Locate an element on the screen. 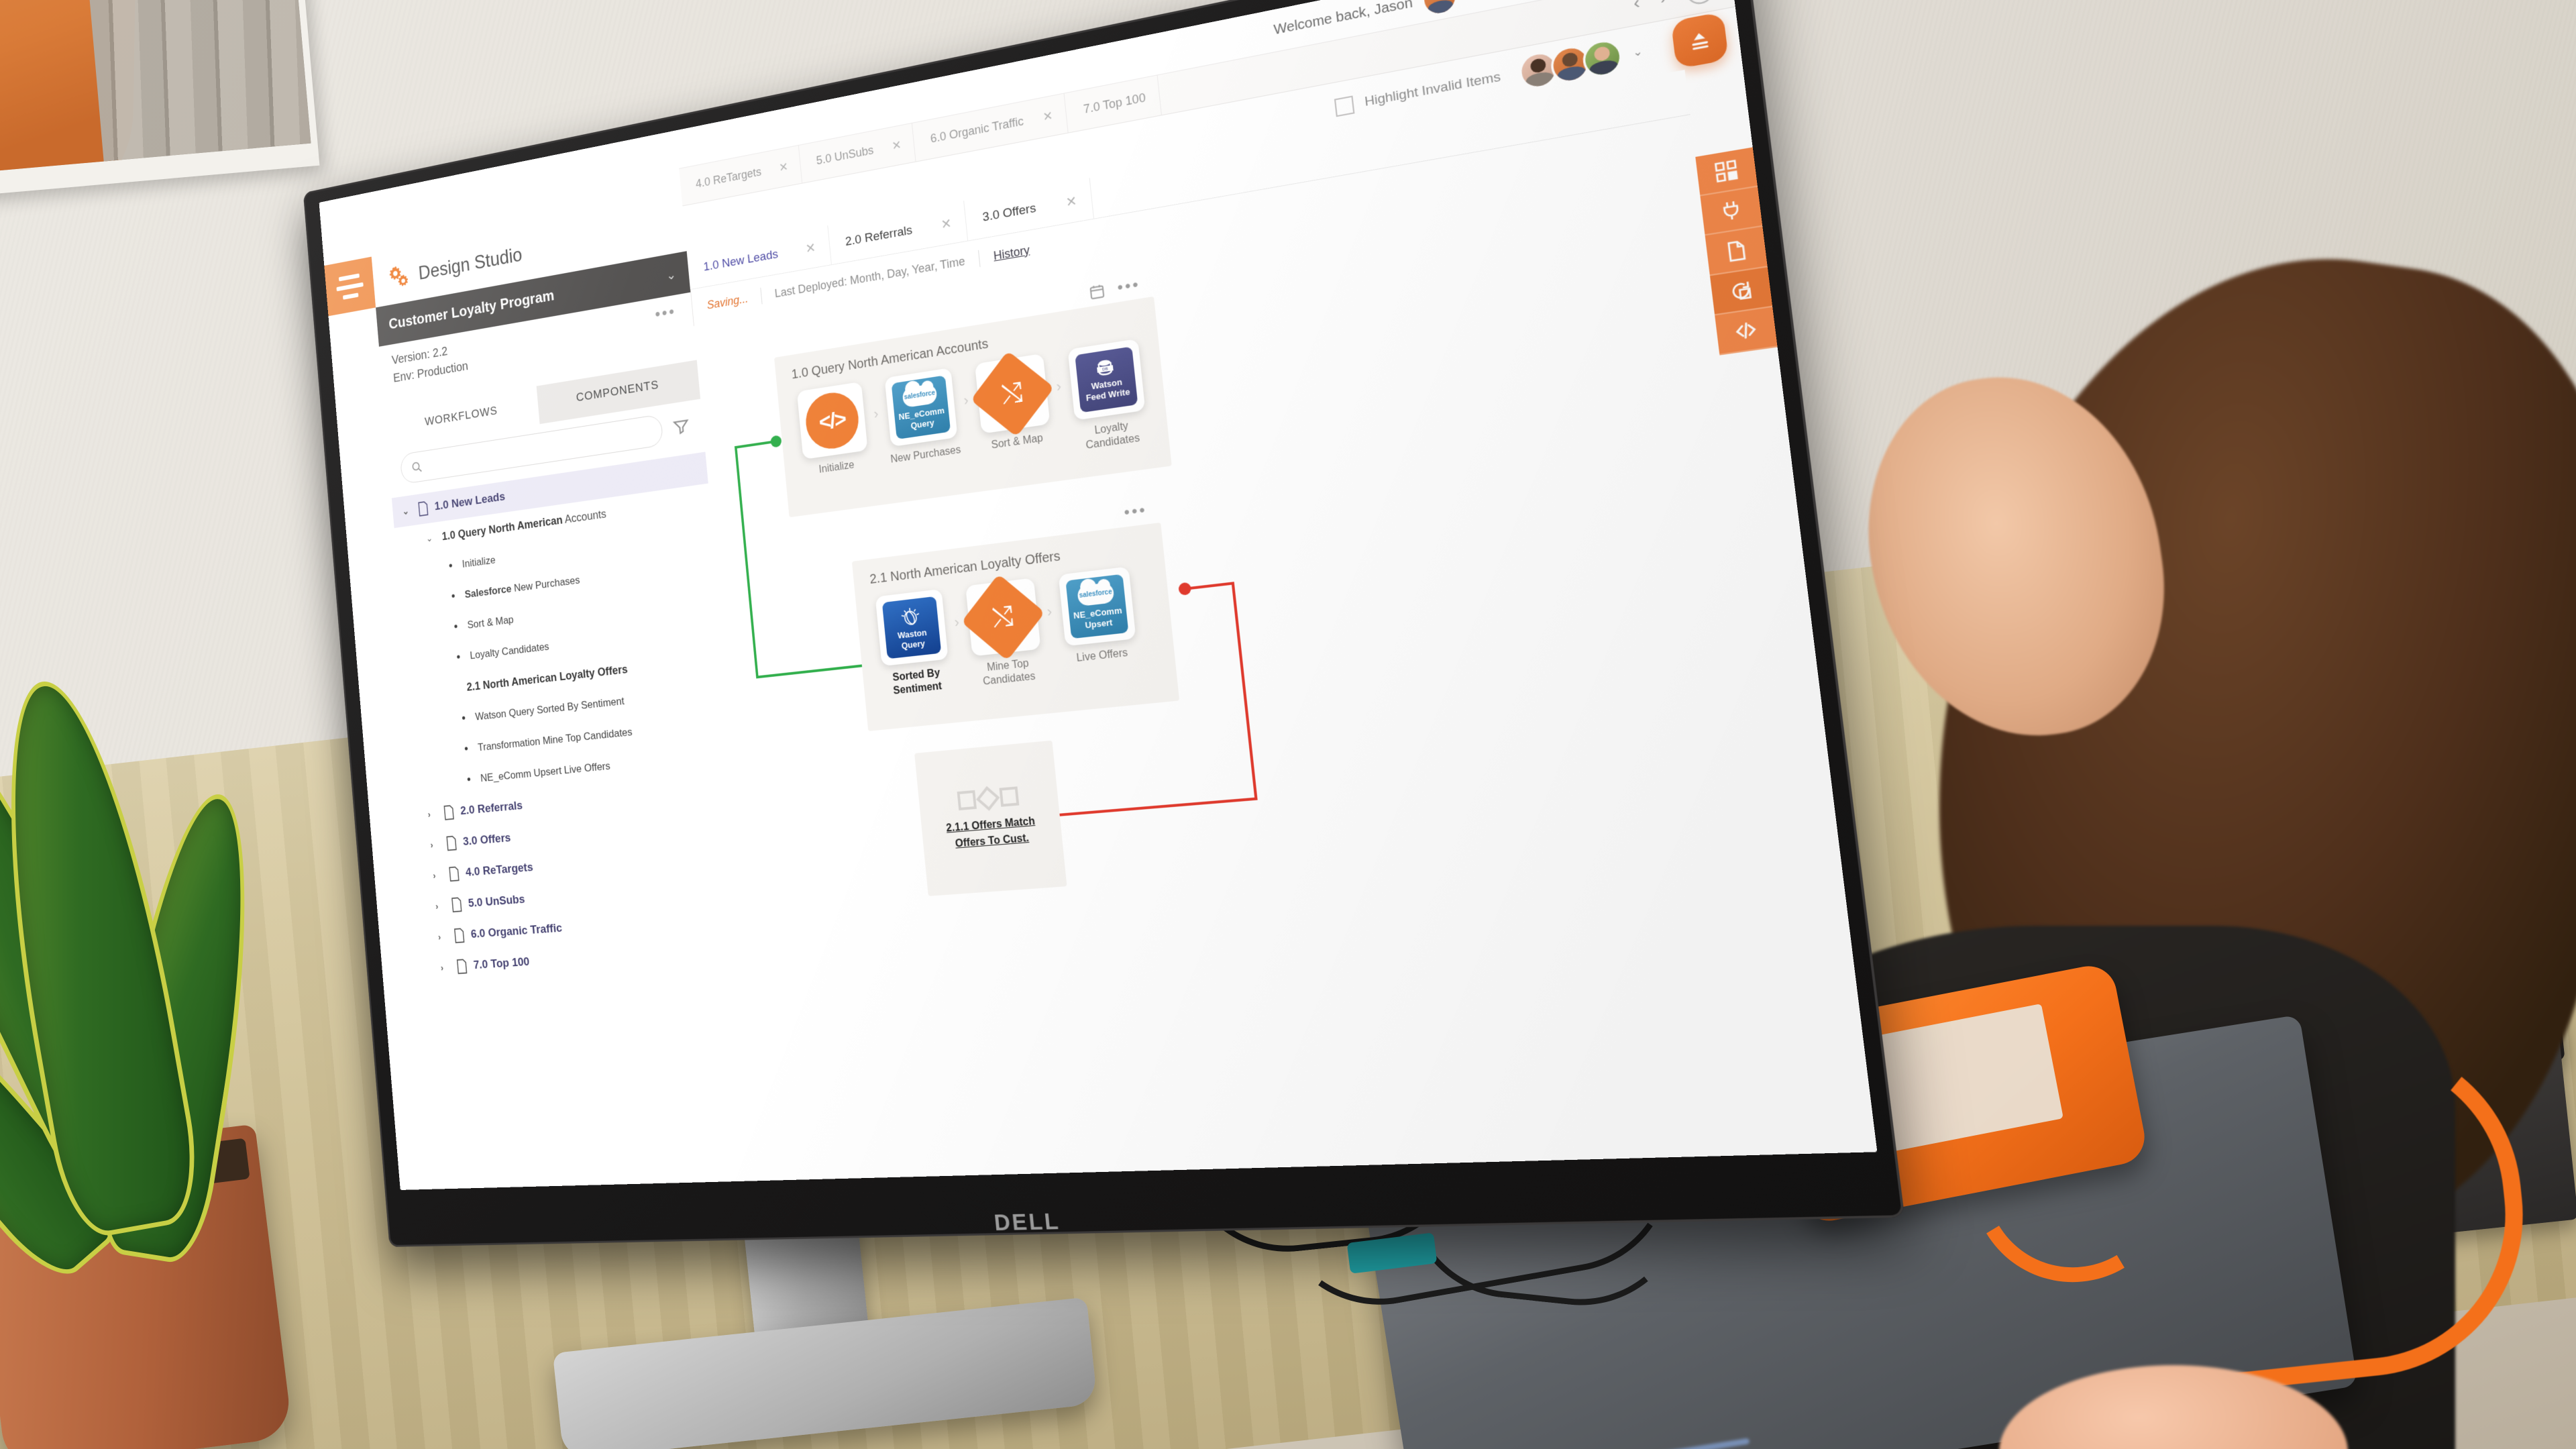 This screenshot has width=2576, height=1449. user-avatar is located at coordinates (1439, 7).